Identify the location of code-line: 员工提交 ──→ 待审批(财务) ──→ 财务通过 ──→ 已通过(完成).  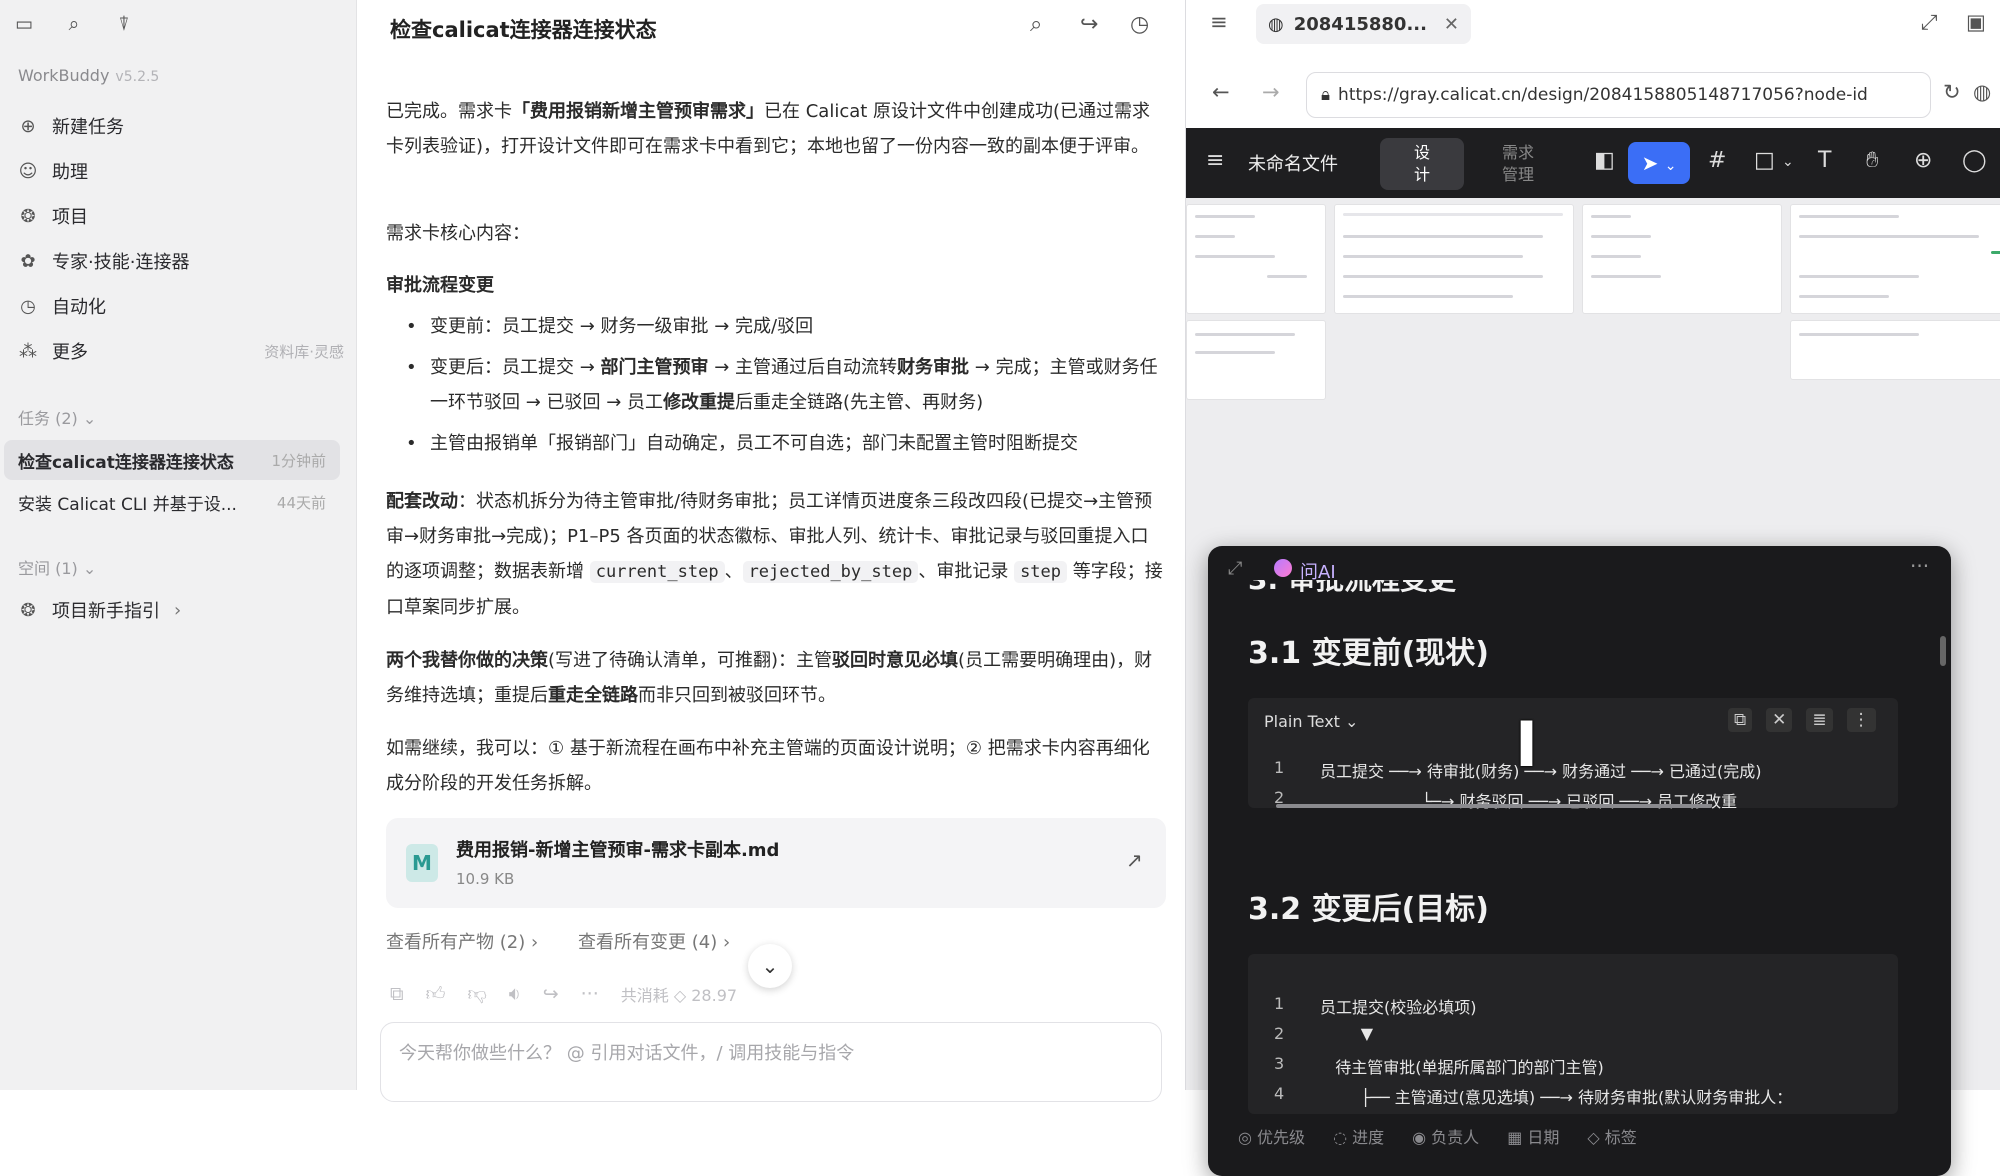
(1541, 771).